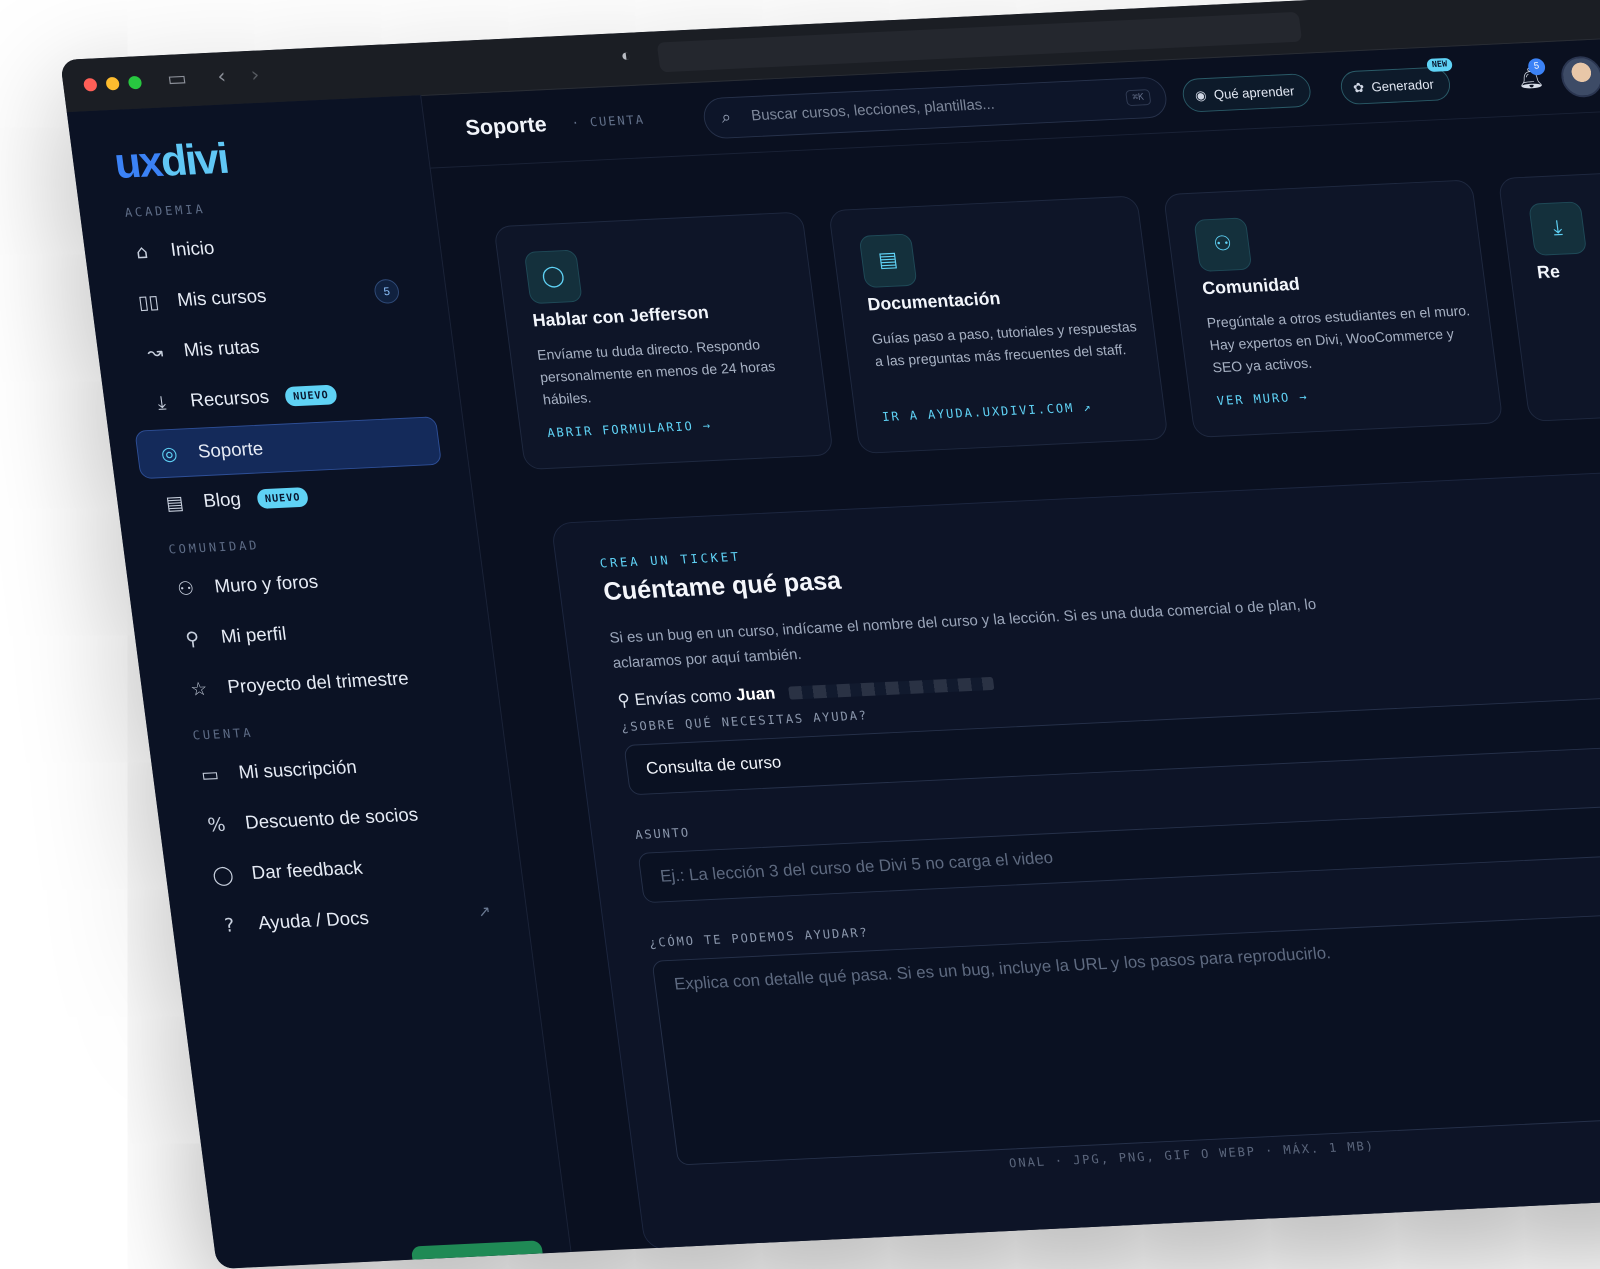 Image resolution: width=1600 pixels, height=1269 pixels. Describe the element at coordinates (744, 722) in the screenshot. I see `topic-label: ¿SOBRE QUÉ NECESITAS AYUDA?` at that location.